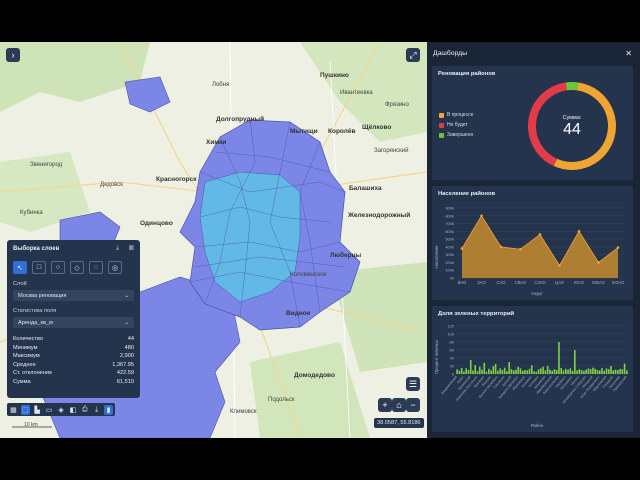 Image resolution: width=640 pixels, height=480 pixels. Describe the element at coordinates (413, 55) in the screenshot. I see `fullscreen-icon: ⤢` at that location.